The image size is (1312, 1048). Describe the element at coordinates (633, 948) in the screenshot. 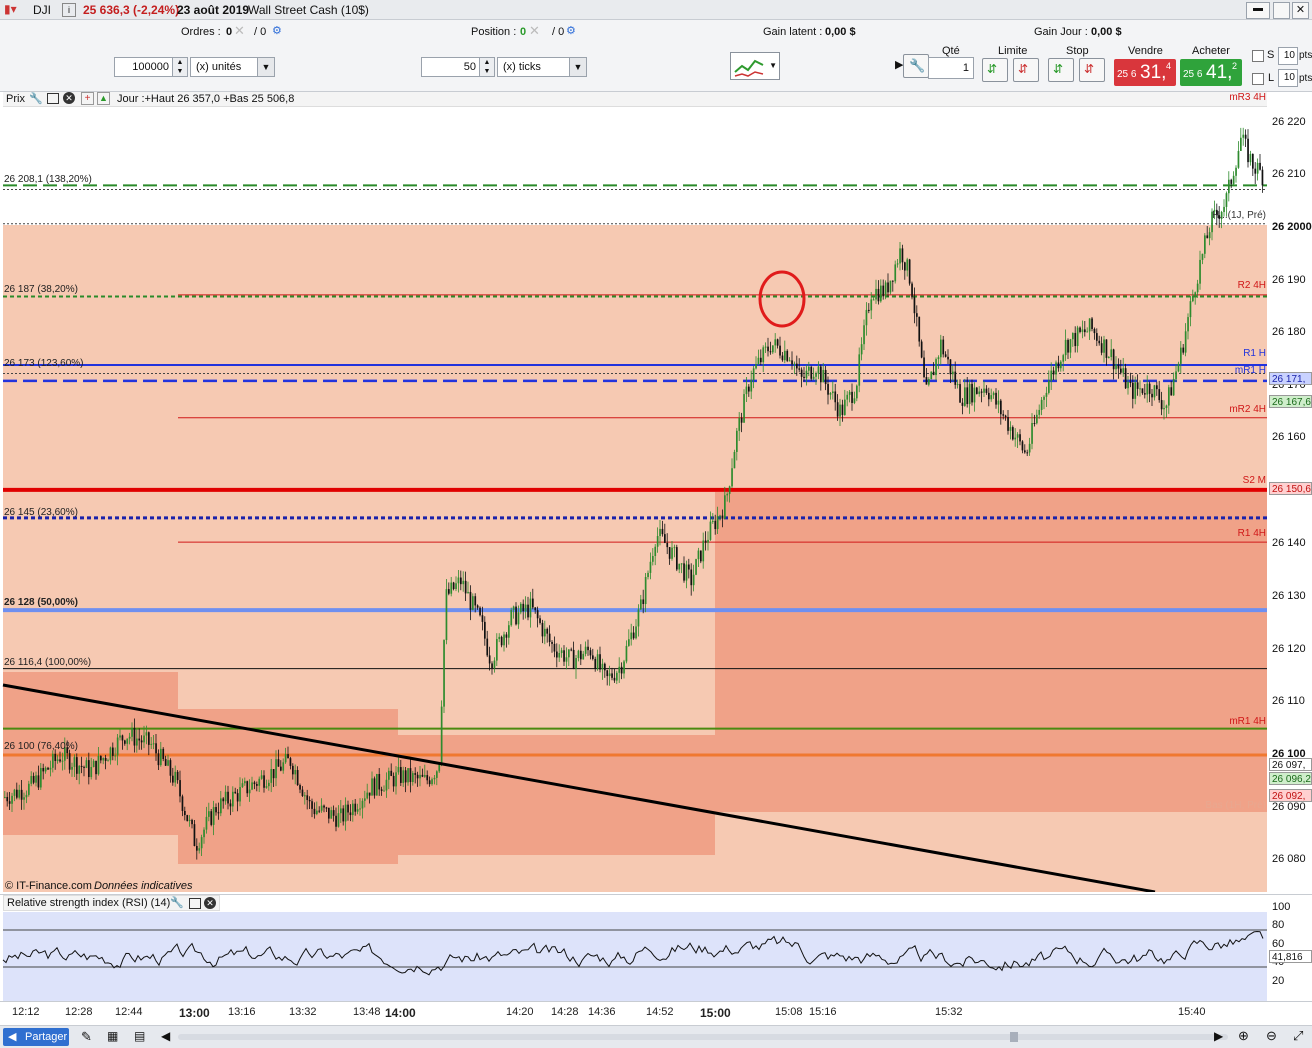

I see `rsi-chart` at that location.